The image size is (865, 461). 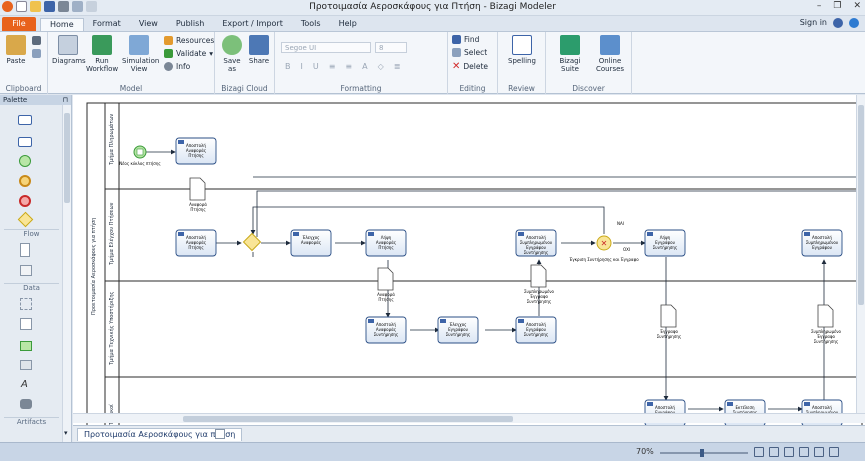 What do you see at coordinates (220, 434) in the screenshot?
I see `new-diagram-icon` at bounding box center [220, 434].